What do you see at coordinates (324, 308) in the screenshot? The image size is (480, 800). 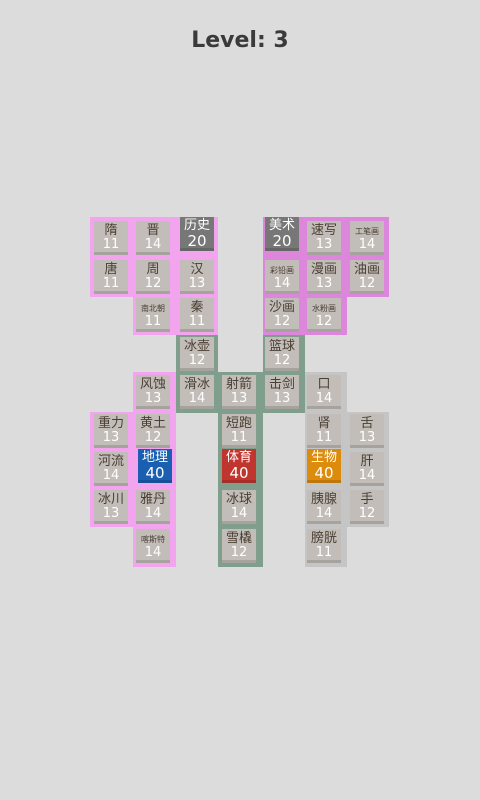 I see `tile-label: 水粉画` at bounding box center [324, 308].